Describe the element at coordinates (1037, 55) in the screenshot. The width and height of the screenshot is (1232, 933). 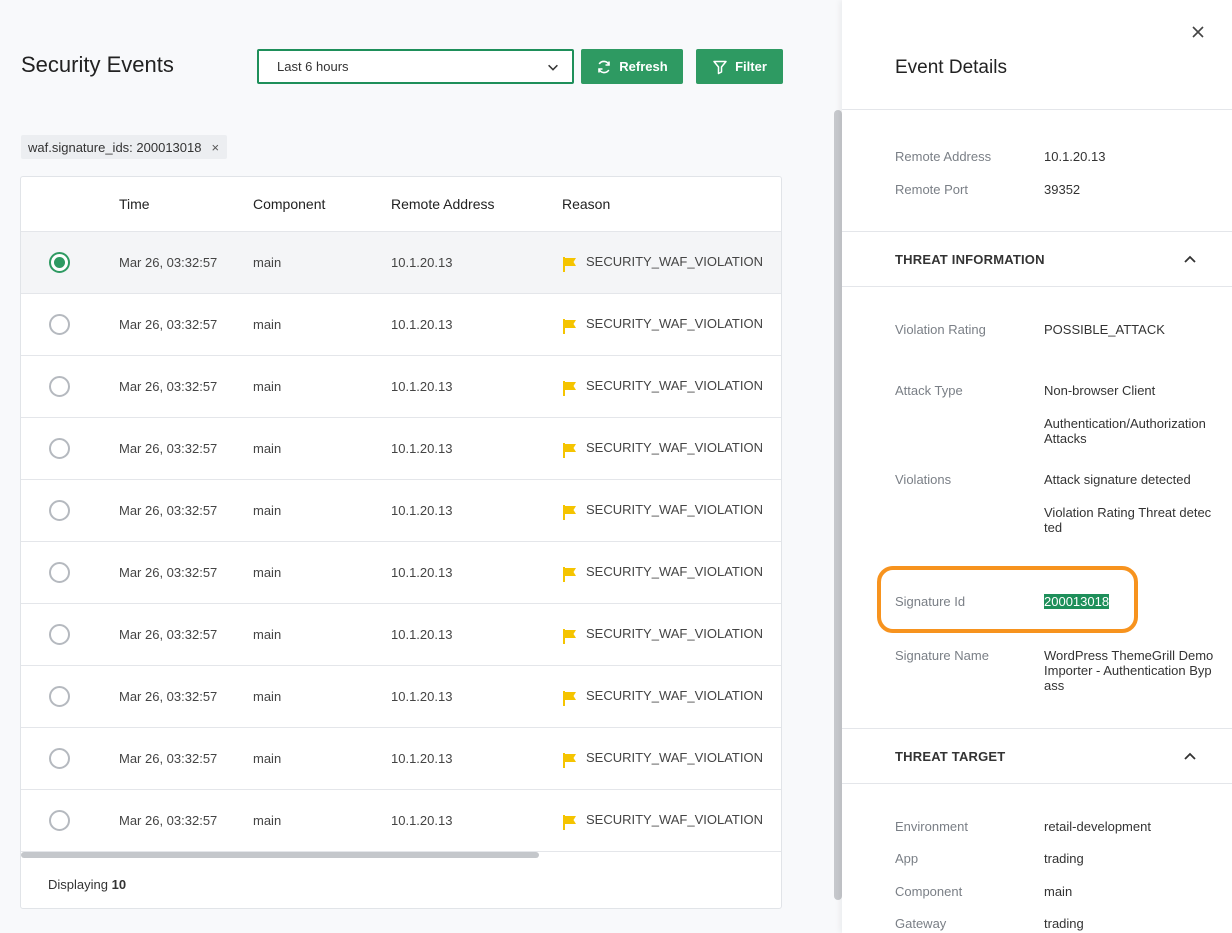
I see `panel-header: Event Details` at that location.